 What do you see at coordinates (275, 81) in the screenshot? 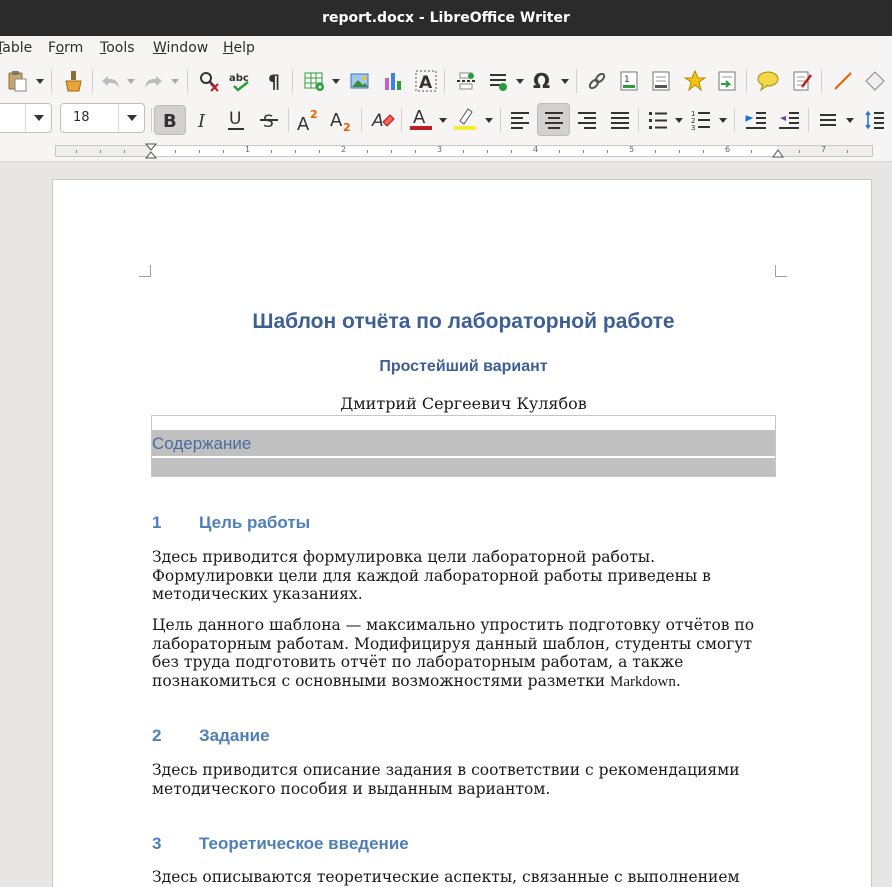
I see `formatting-marks-icon: ¶` at bounding box center [275, 81].